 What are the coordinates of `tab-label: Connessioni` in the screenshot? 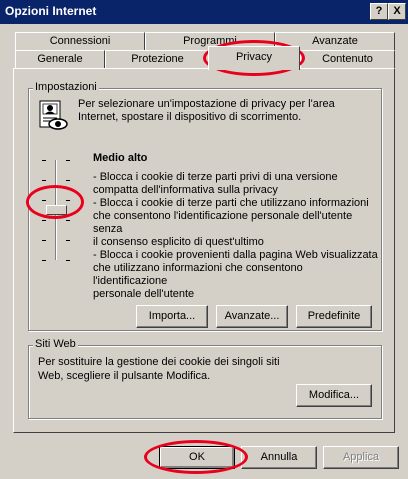 It's located at (80, 41).